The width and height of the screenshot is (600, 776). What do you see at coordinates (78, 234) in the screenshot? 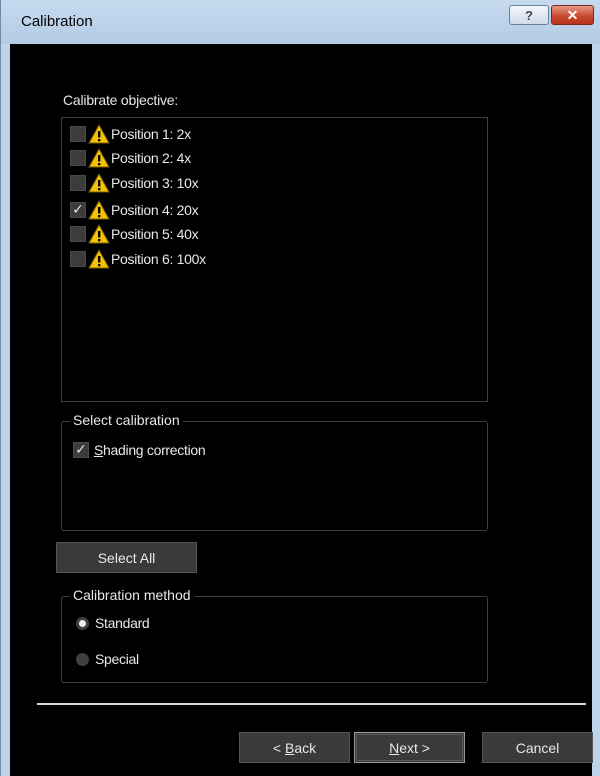
I see `position-5-checkbox` at bounding box center [78, 234].